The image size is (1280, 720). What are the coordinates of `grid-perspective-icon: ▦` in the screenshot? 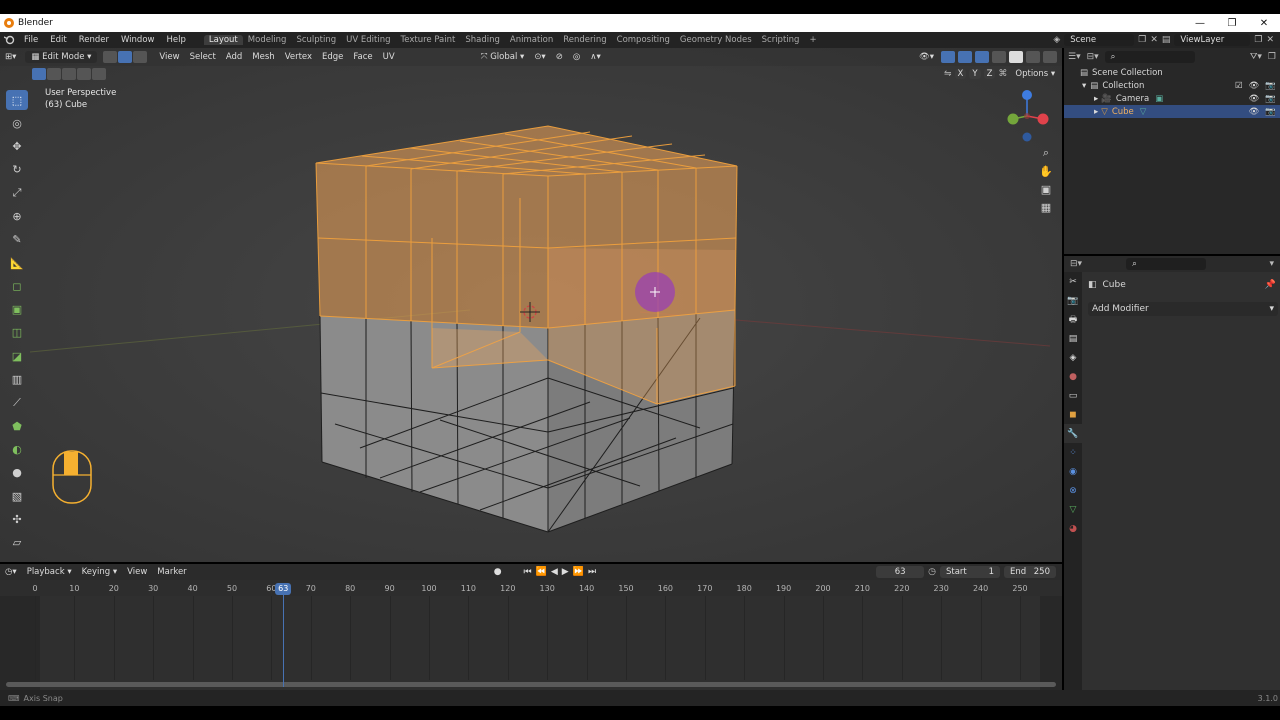 It's located at (1046, 207).